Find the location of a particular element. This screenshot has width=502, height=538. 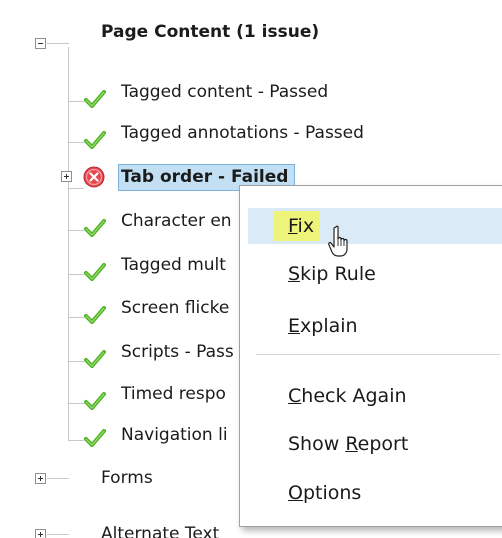

tree-item-forms: Forms is located at coordinates (127, 478).